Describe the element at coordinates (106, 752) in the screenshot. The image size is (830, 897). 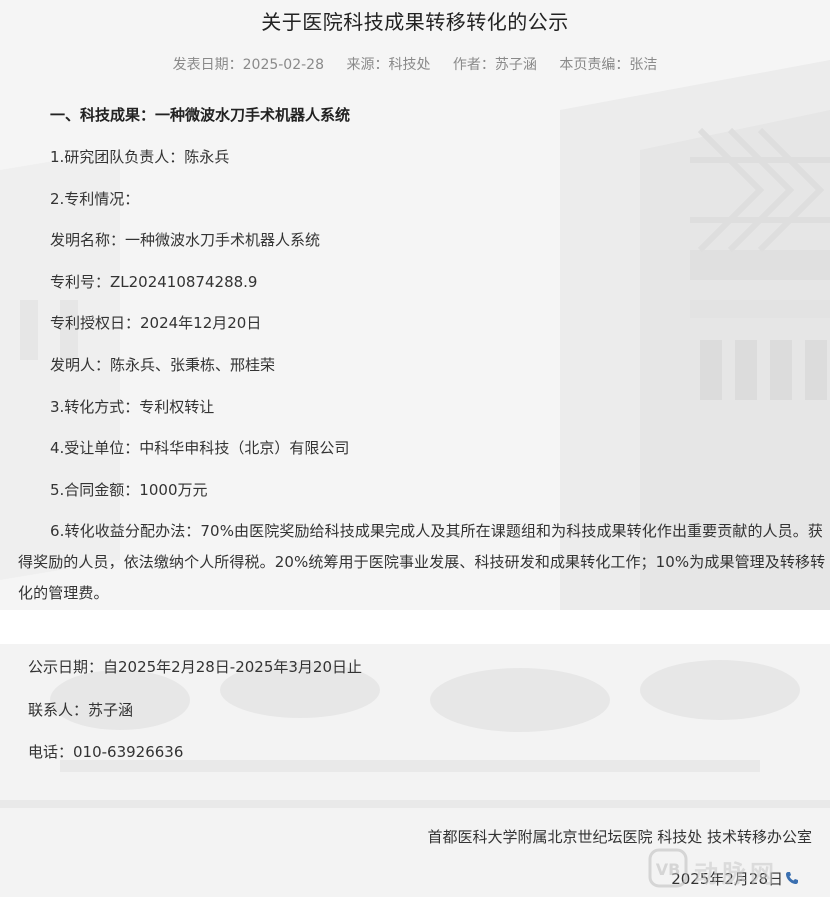
I see `contact-phone: 电话：010-63926636` at that location.